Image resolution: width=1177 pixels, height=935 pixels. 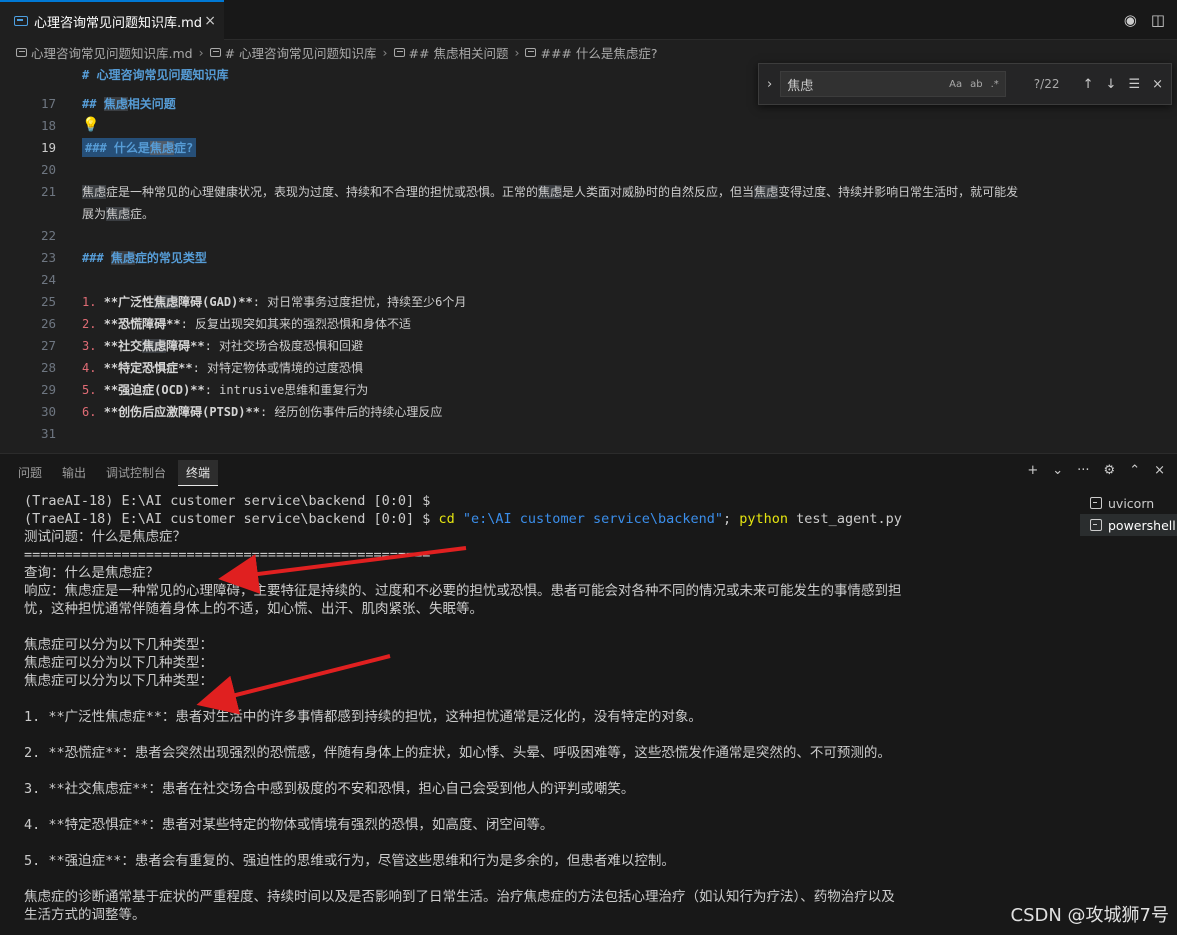 What do you see at coordinates (591, 52) in the screenshot?
I see `breadcrumb-h3: ### 什么是焦虑症?` at bounding box center [591, 52].